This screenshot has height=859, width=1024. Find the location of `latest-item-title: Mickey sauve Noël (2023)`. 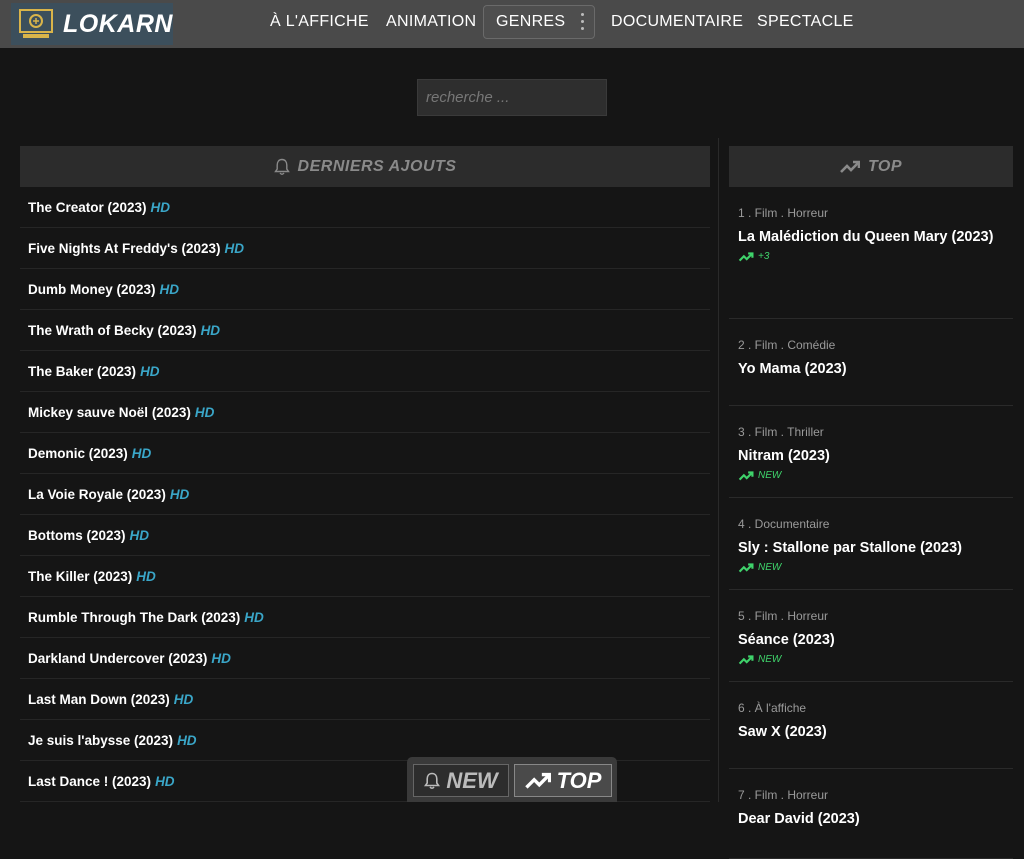

latest-item-title: Mickey sauve Noël (2023) is located at coordinates (109, 412).